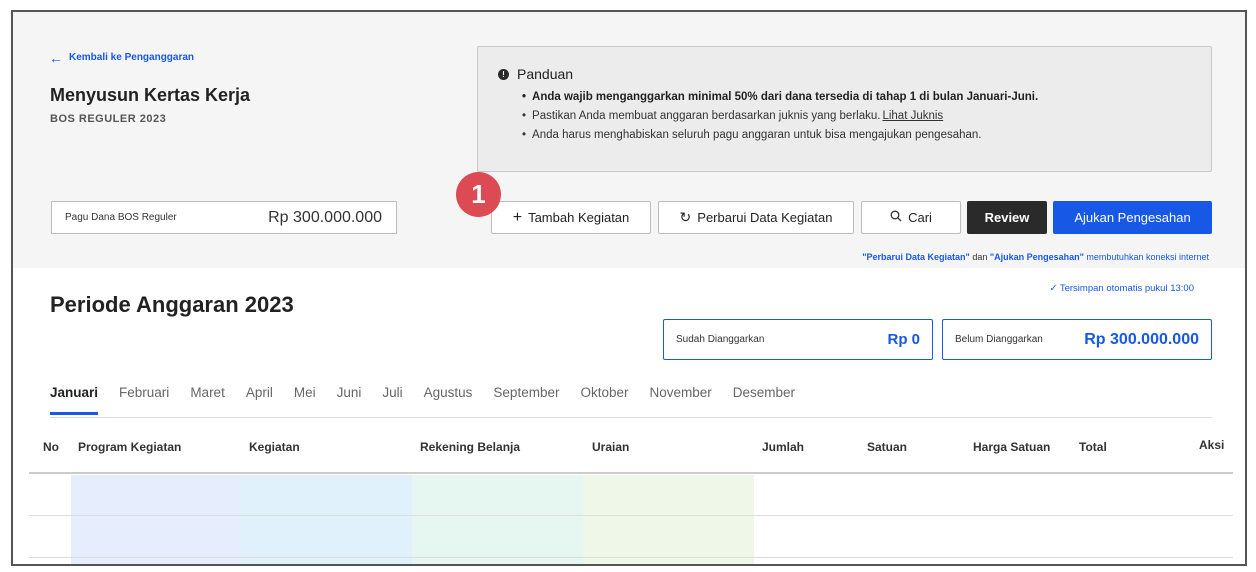 Image resolution: width=1256 pixels, height=572 pixels. What do you see at coordinates (611, 447) in the screenshot?
I see `col-uraian: Uraian` at bounding box center [611, 447].